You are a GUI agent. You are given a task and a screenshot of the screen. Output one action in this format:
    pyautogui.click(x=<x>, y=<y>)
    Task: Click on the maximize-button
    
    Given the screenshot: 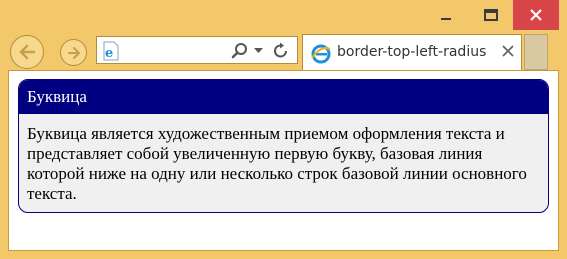 What is the action you would take?
    pyautogui.click(x=490, y=15)
    